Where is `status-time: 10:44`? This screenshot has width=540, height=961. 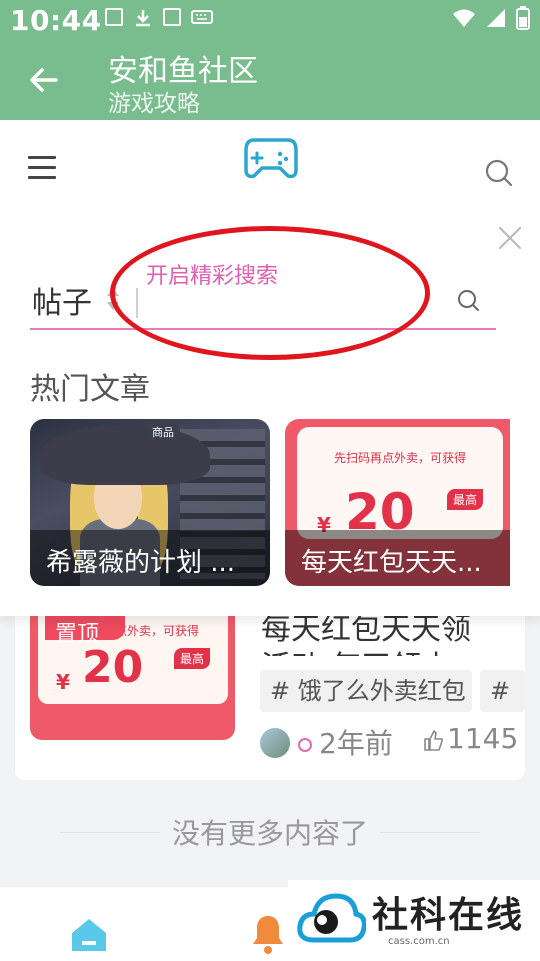
status-time: 10:44 is located at coordinates (56, 20).